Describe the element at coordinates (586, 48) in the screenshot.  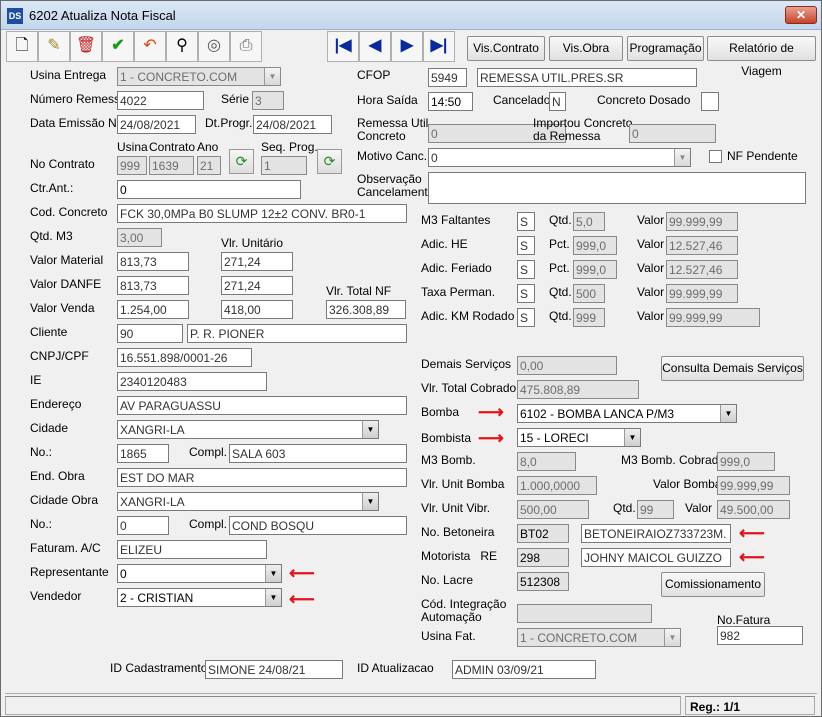
I see `vis-obra-button: Vis.Obra` at that location.